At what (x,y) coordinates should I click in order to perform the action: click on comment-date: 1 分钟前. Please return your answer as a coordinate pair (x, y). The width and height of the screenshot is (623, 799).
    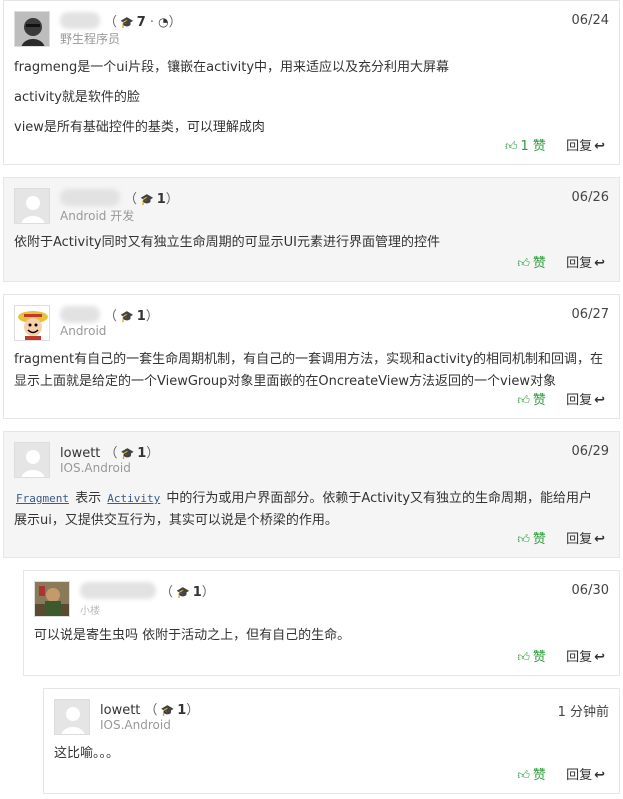
    Looking at the image, I should click on (583, 712).